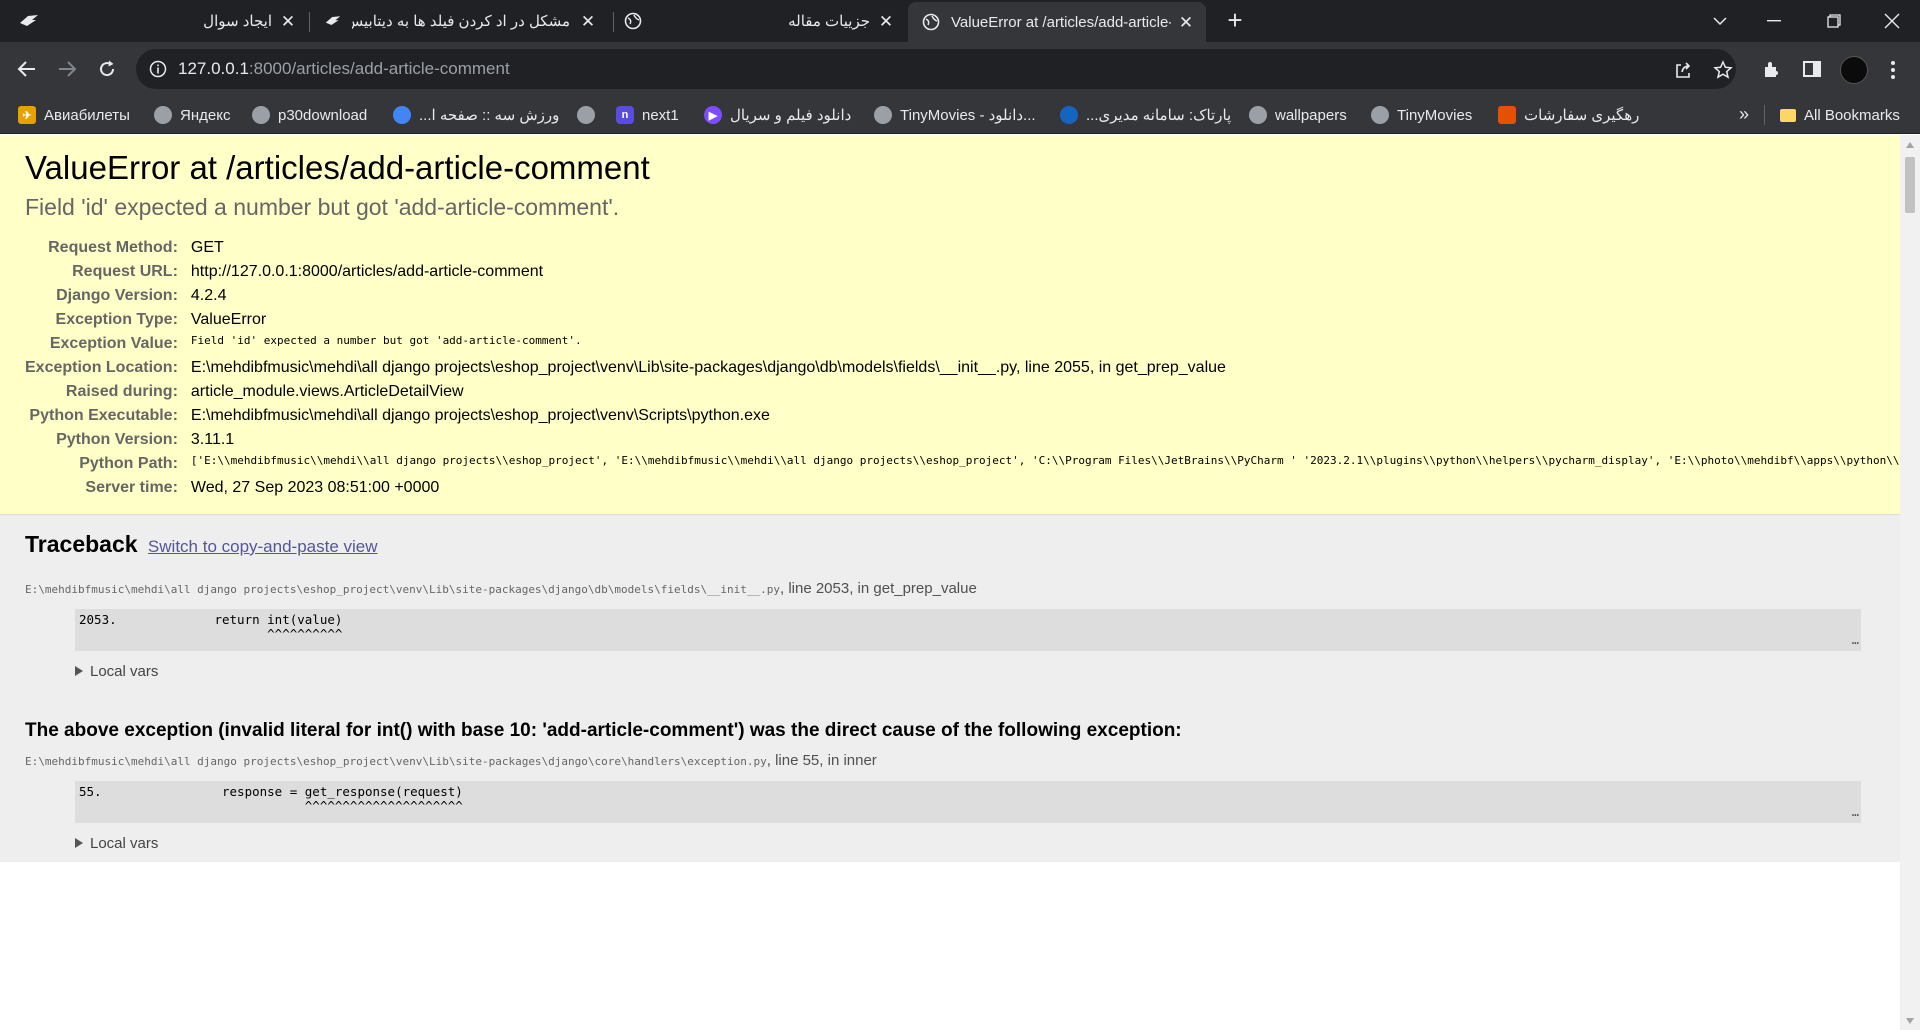 The width and height of the screenshot is (1920, 1030). What do you see at coordinates (777, 115) in the screenshot?
I see `bookmark-item: ▶ دانلود فیلم و سریال` at bounding box center [777, 115].